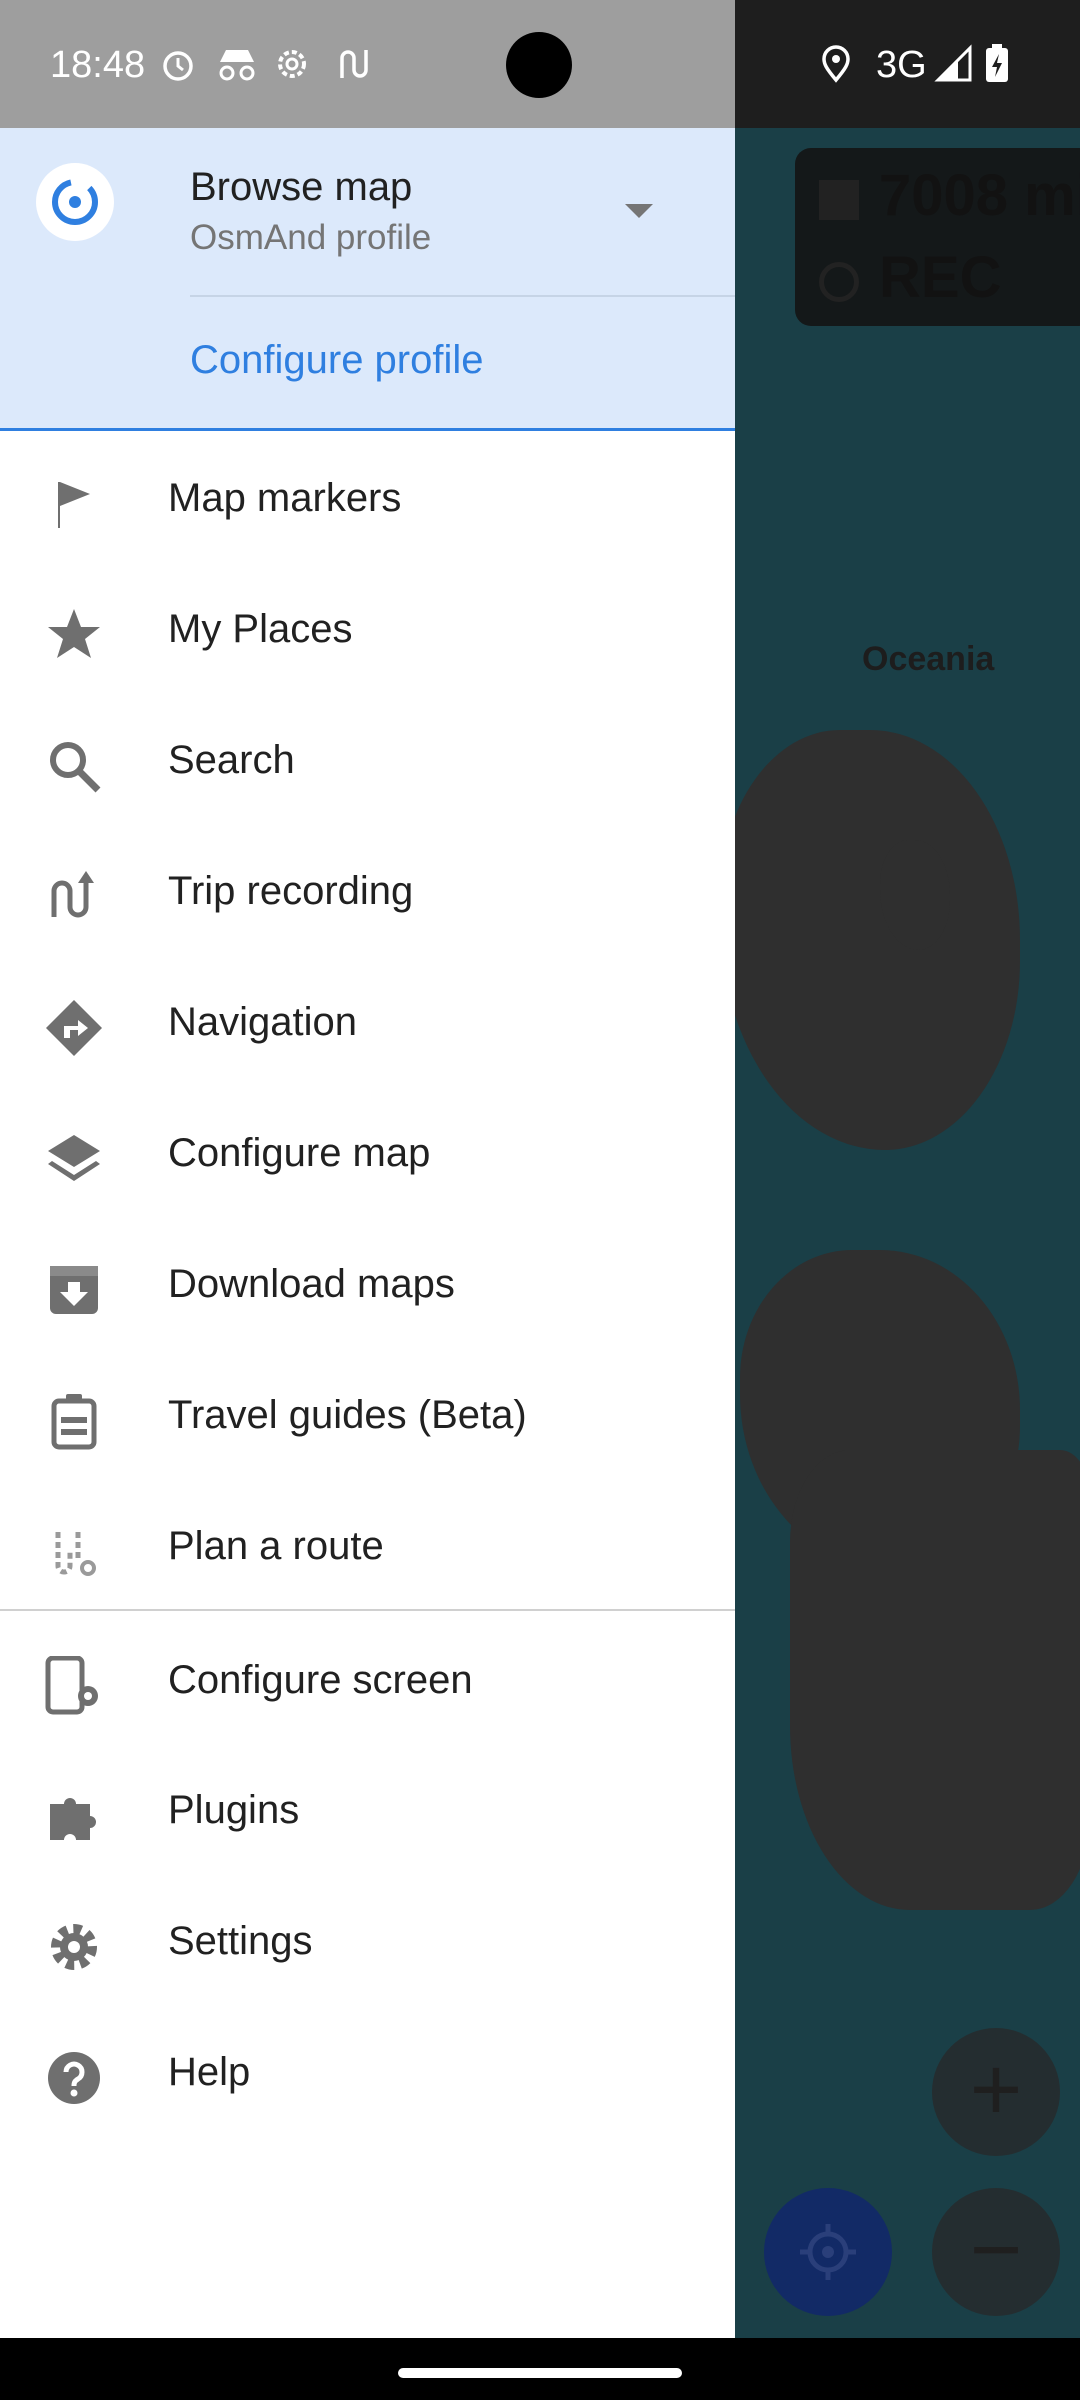 This screenshot has height=2400, width=1080. I want to click on network-type: 3G, so click(901, 65).